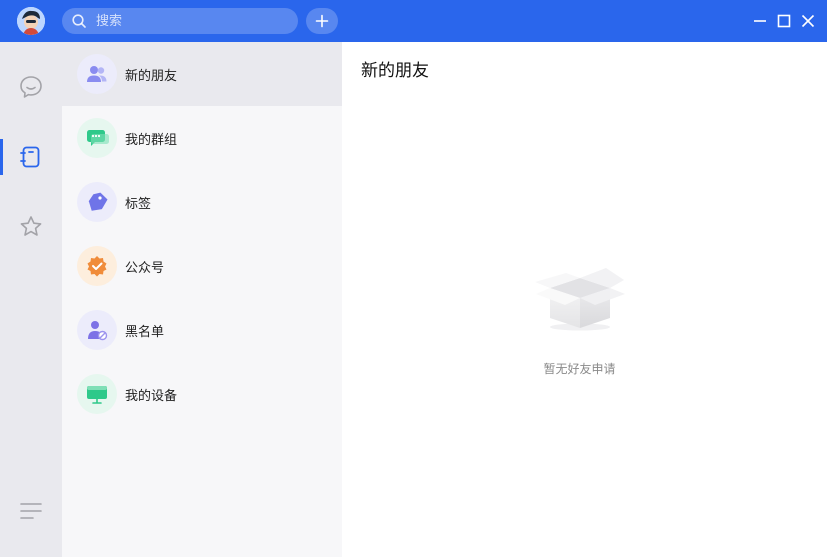 This screenshot has height=557, width=827. I want to click on nav-chats, so click(31, 87).